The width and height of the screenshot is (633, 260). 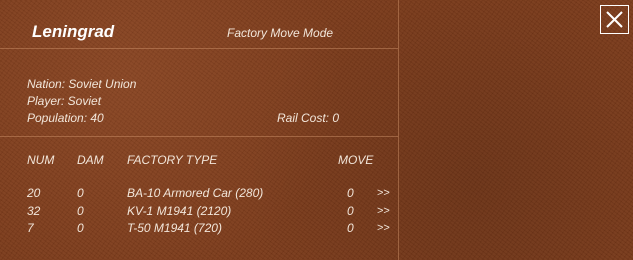 I want to click on close-button, so click(x=614, y=19).